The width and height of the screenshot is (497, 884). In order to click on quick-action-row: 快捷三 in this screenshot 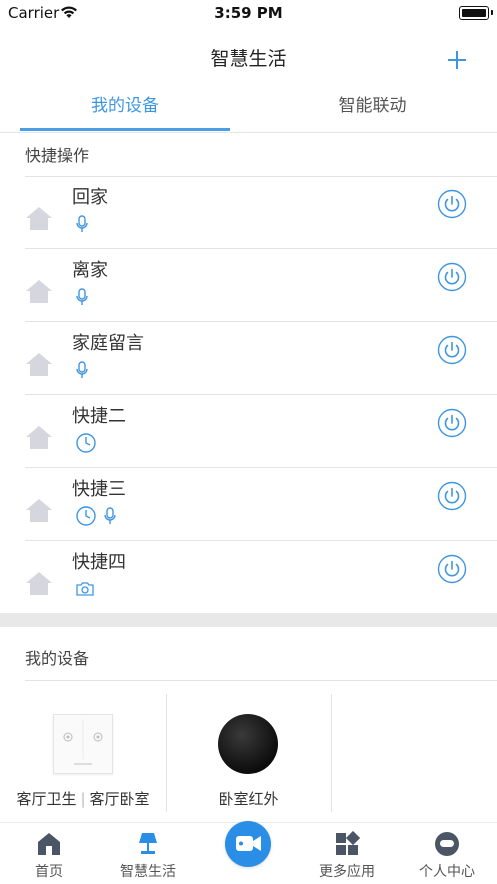, I will do `click(248, 505)`.